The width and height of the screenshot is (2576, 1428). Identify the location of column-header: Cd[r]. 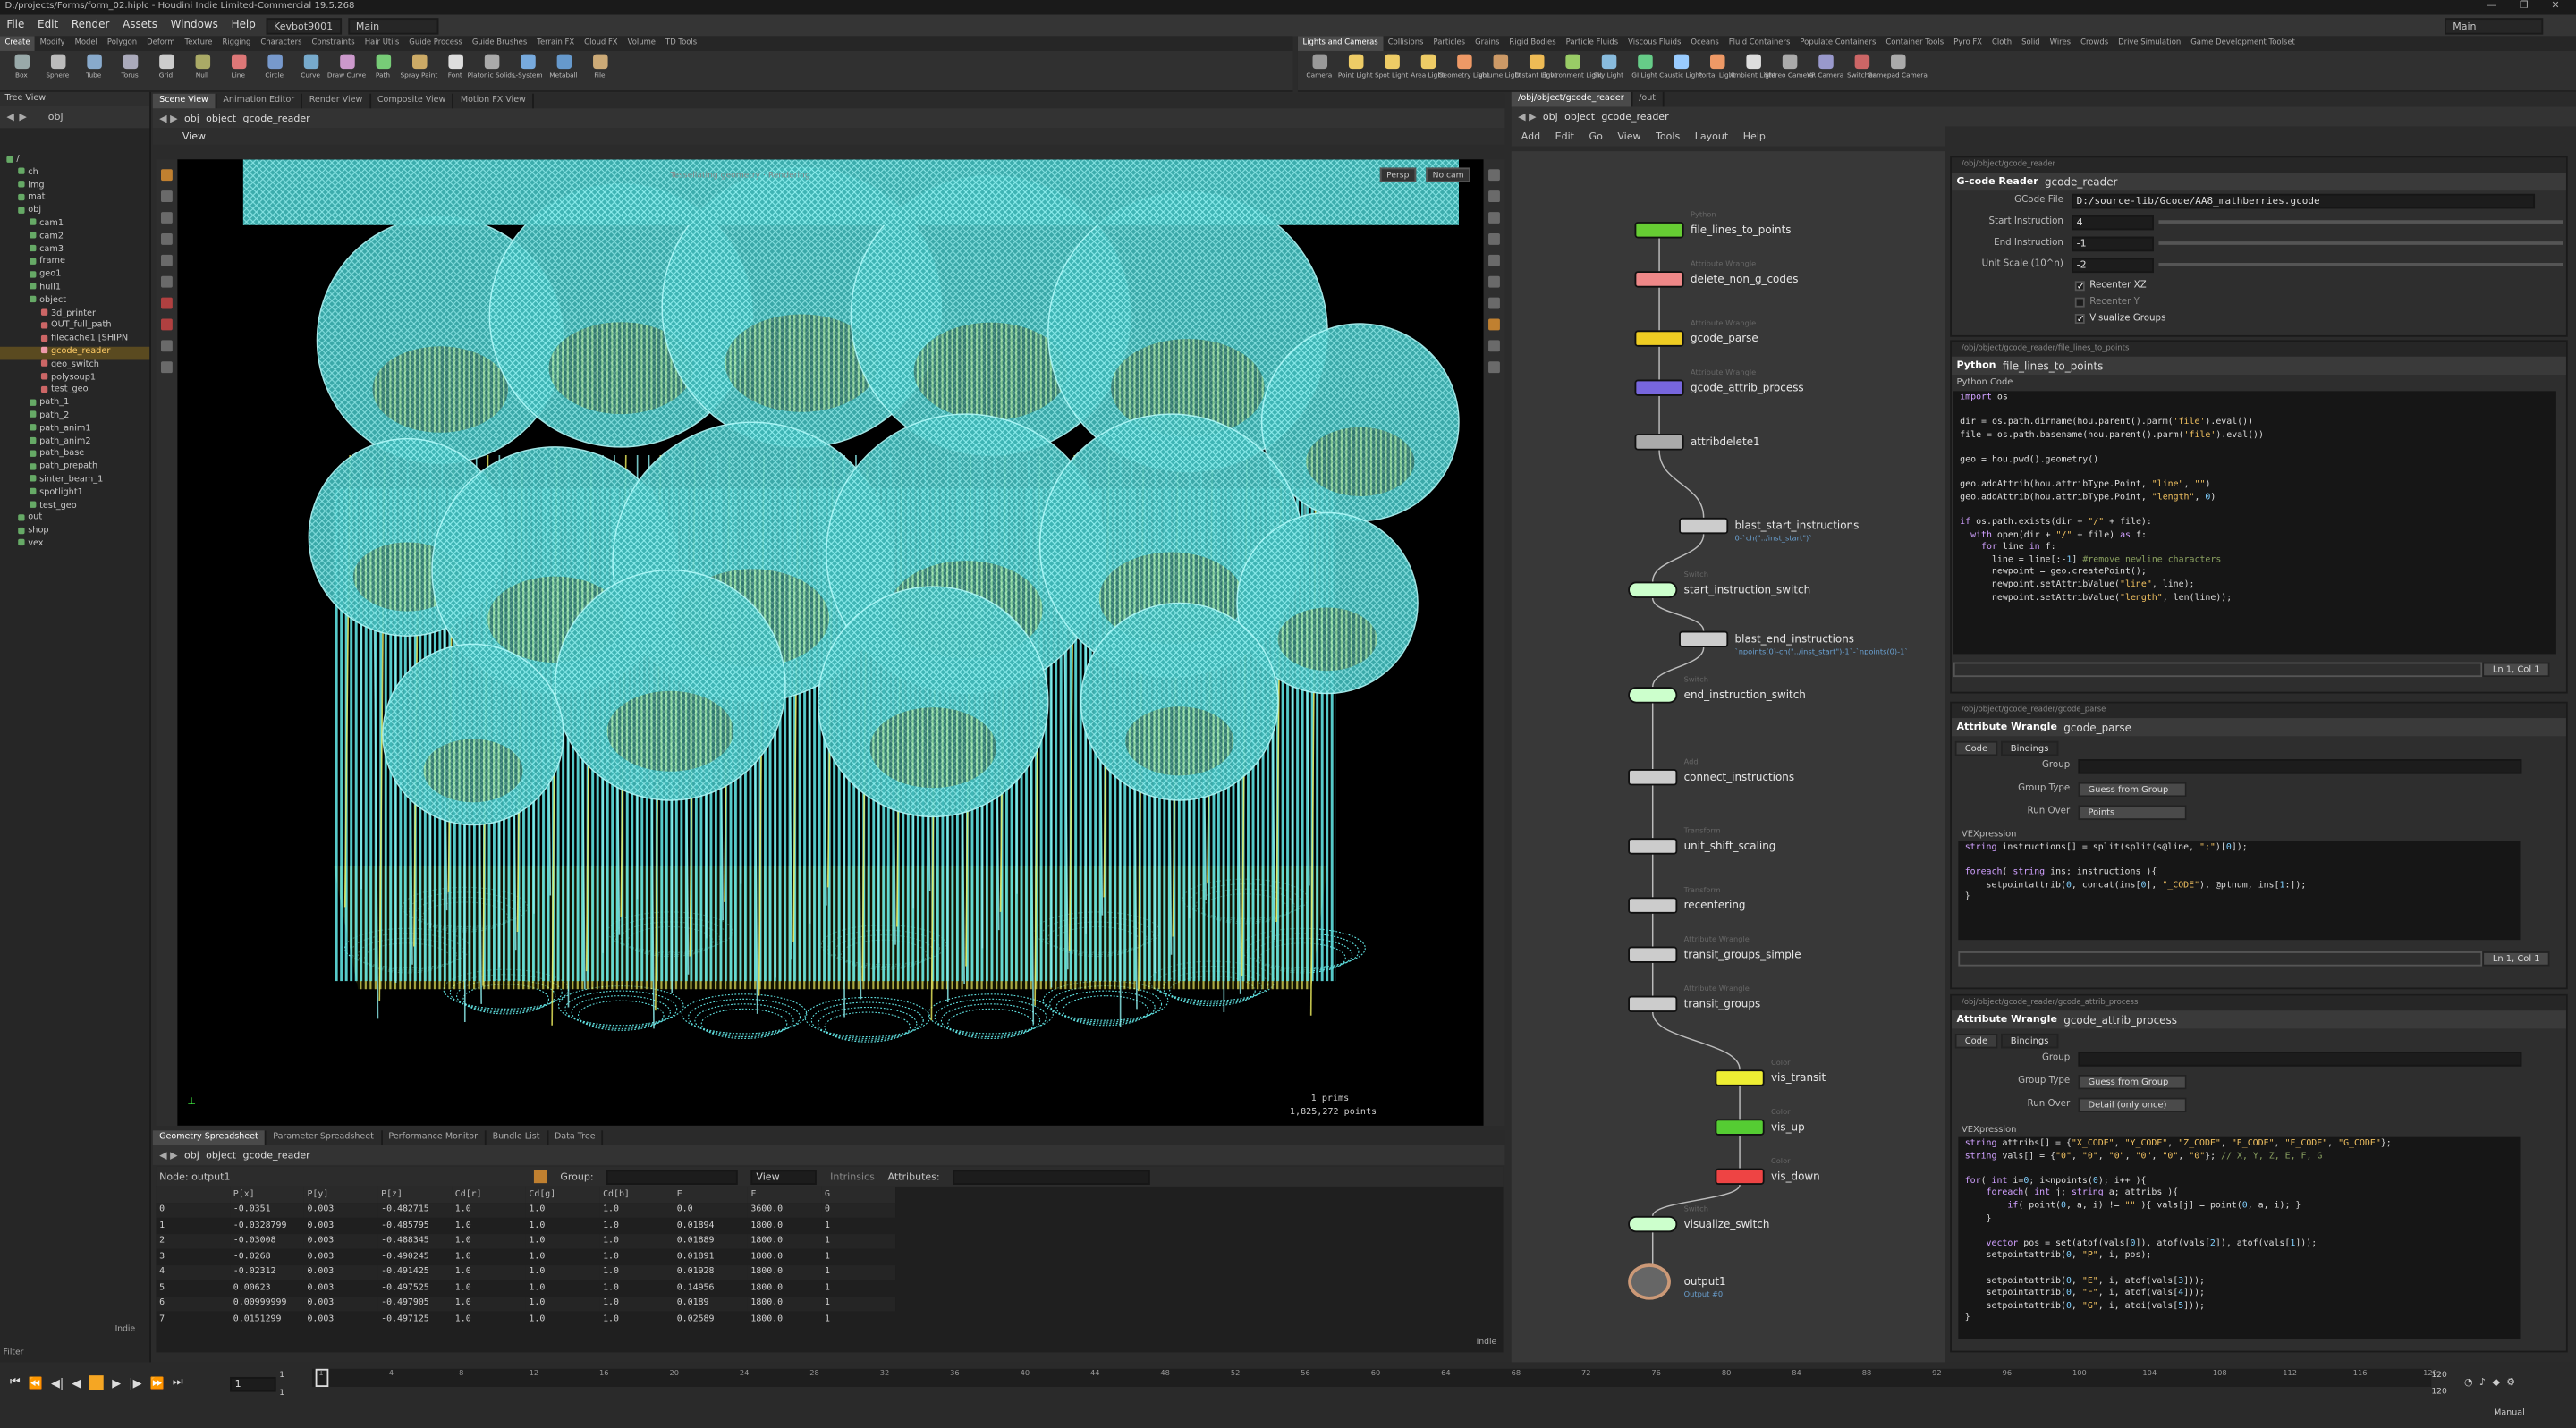
(489, 1194).